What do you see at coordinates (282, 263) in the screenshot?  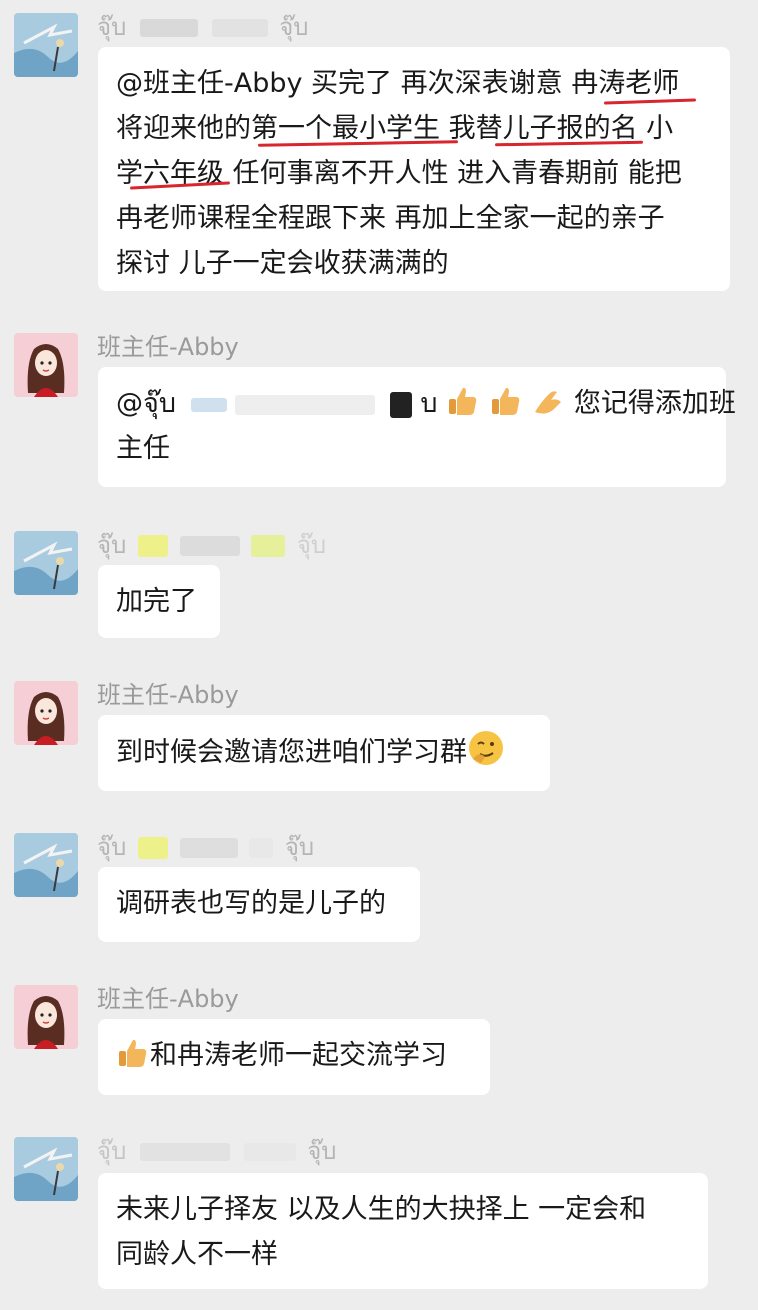 I see `message-line: 探讨 儿子一定会收获满满的` at bounding box center [282, 263].